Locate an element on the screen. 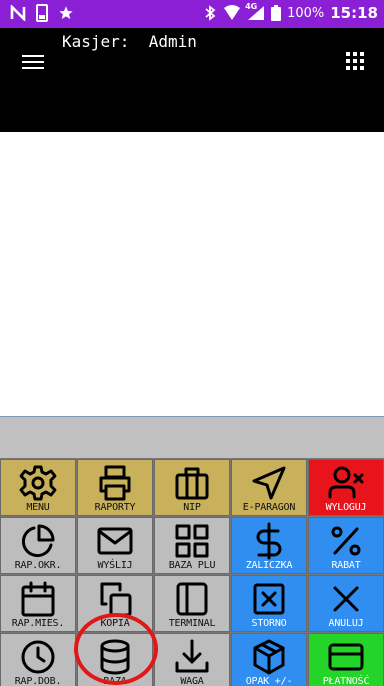  rabat-button: RABAT is located at coordinates (346, 545).